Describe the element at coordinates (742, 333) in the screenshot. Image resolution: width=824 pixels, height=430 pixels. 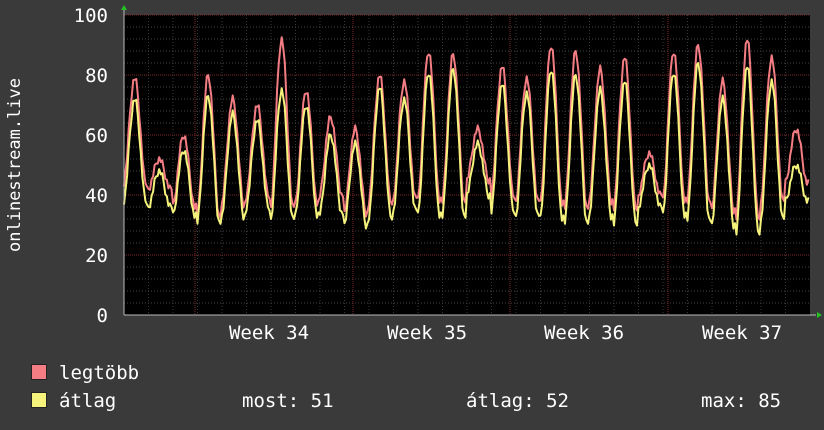
I see `x-tick-label: Week 37` at that location.